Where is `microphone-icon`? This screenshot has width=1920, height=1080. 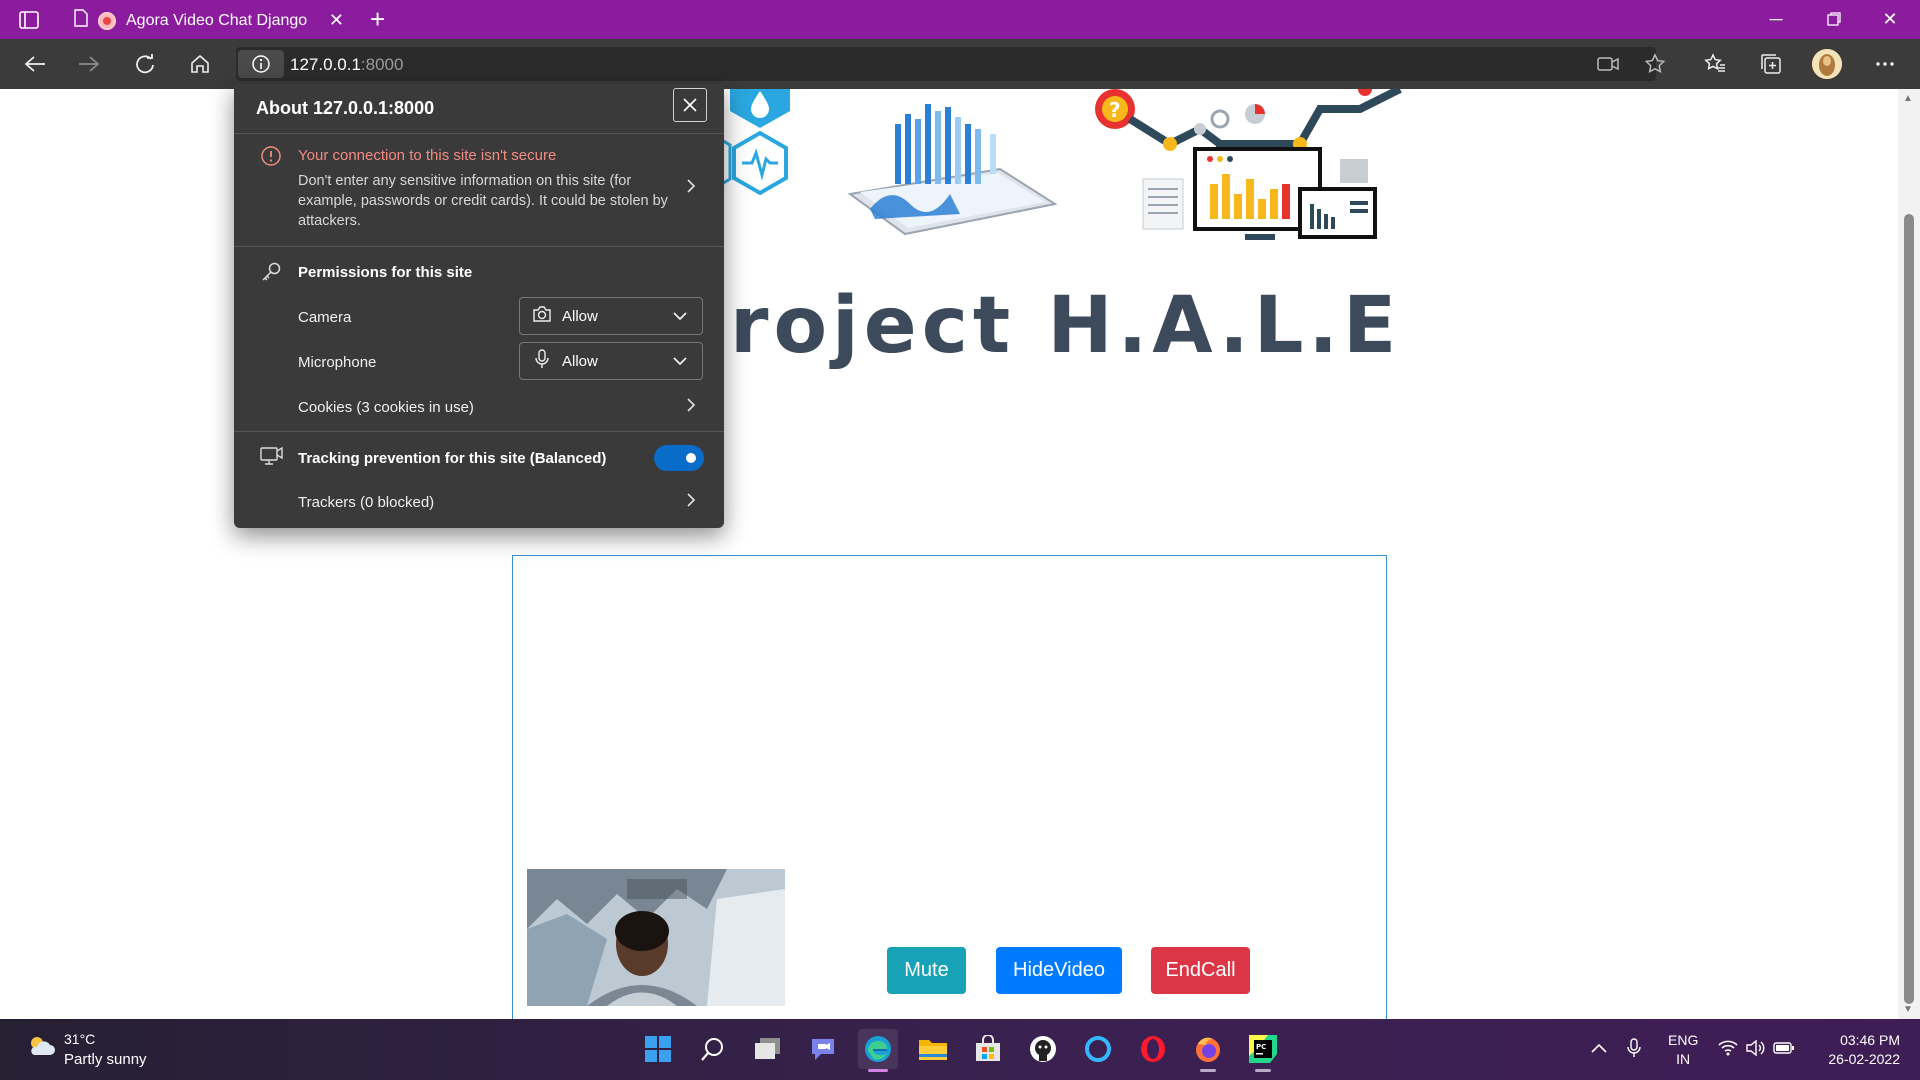
microphone-icon is located at coordinates (542, 361).